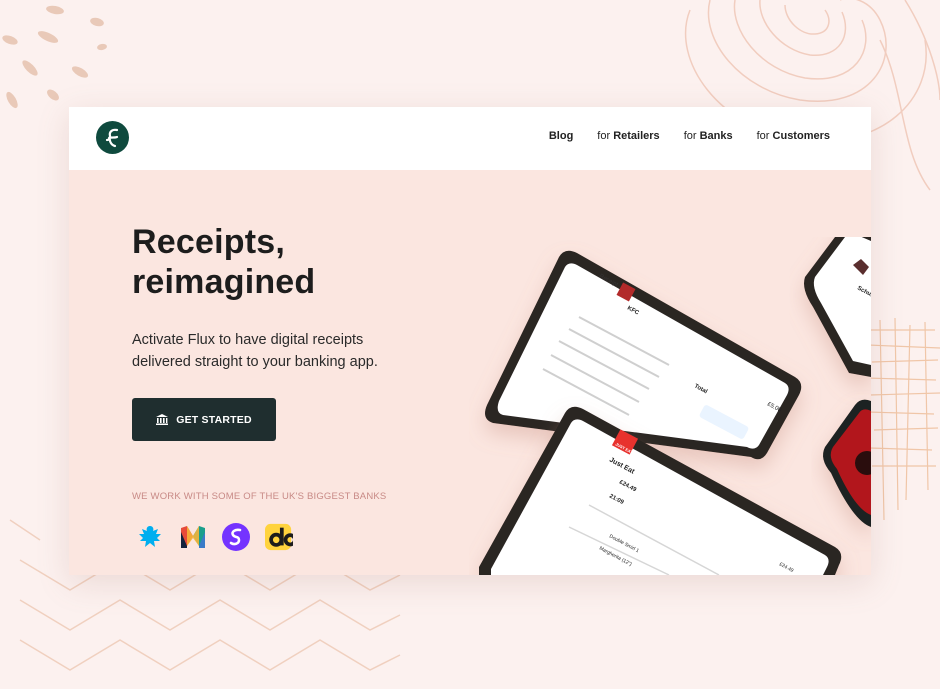  Describe the element at coordinates (54, 57) in the screenshot. I see `brush-dots` at that location.